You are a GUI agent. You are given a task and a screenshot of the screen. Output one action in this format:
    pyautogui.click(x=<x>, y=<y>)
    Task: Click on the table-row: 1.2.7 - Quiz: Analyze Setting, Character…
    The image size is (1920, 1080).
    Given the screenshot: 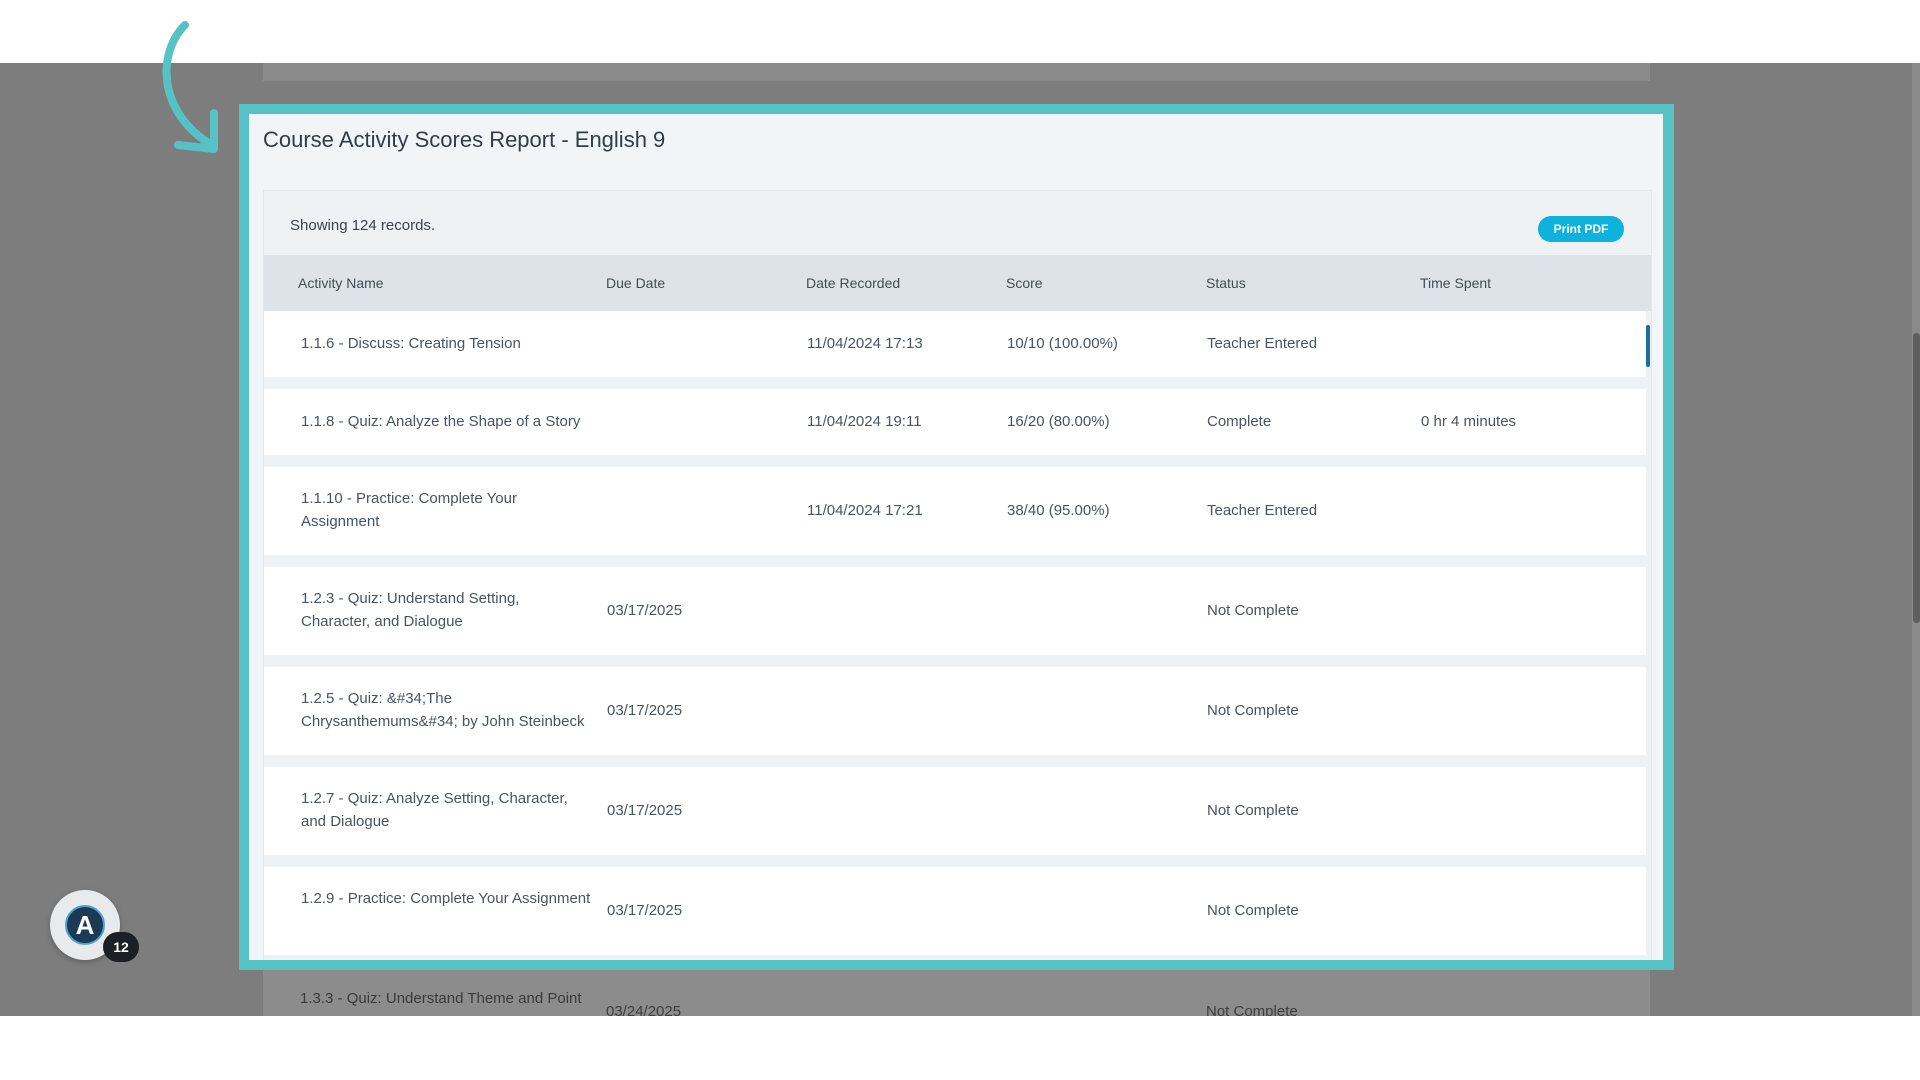 What is the action you would take?
    pyautogui.click(x=955, y=811)
    